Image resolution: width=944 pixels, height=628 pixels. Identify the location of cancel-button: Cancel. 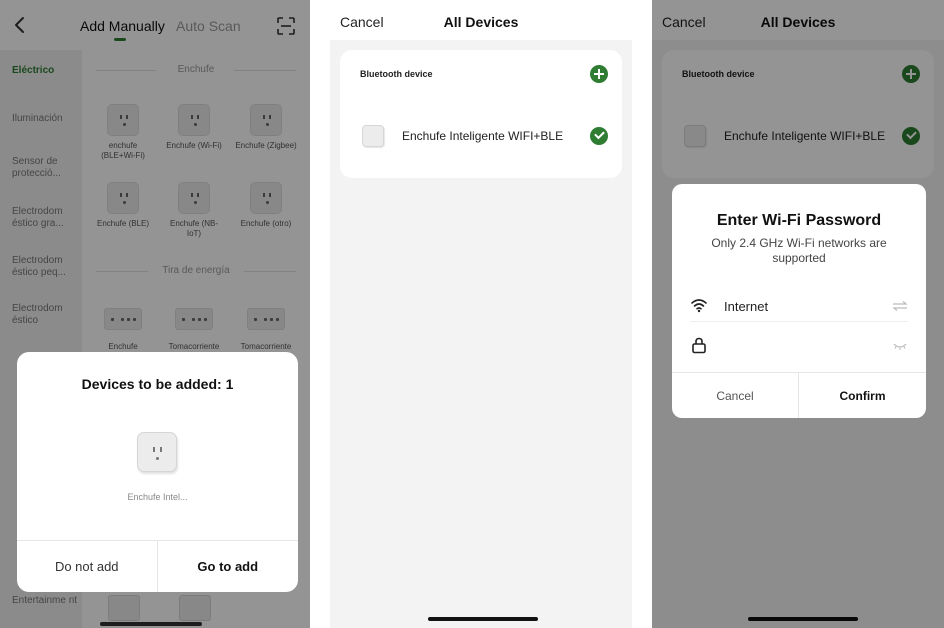
(735, 395).